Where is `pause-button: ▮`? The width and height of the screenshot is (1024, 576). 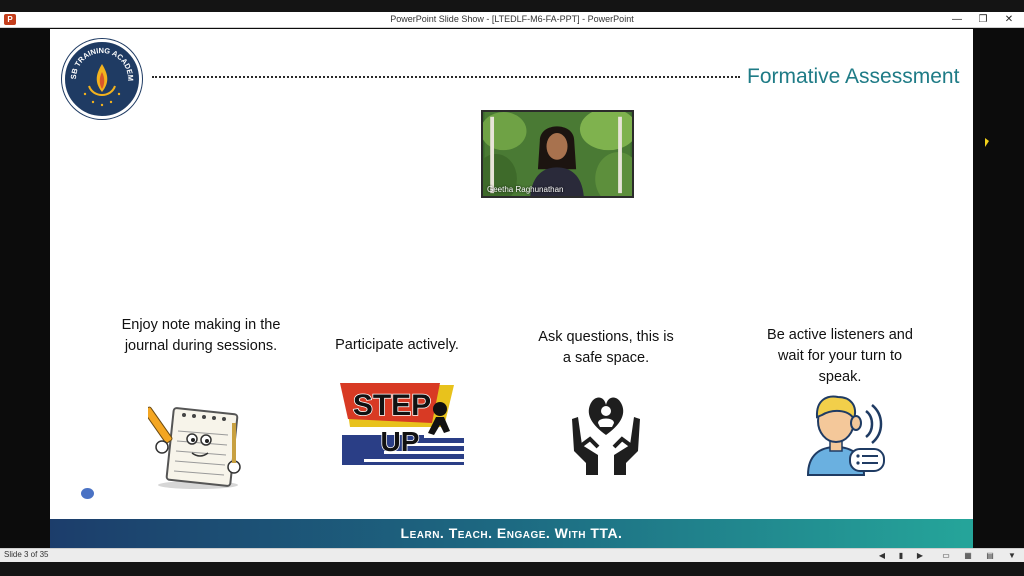 pause-button: ▮ is located at coordinates (901, 555).